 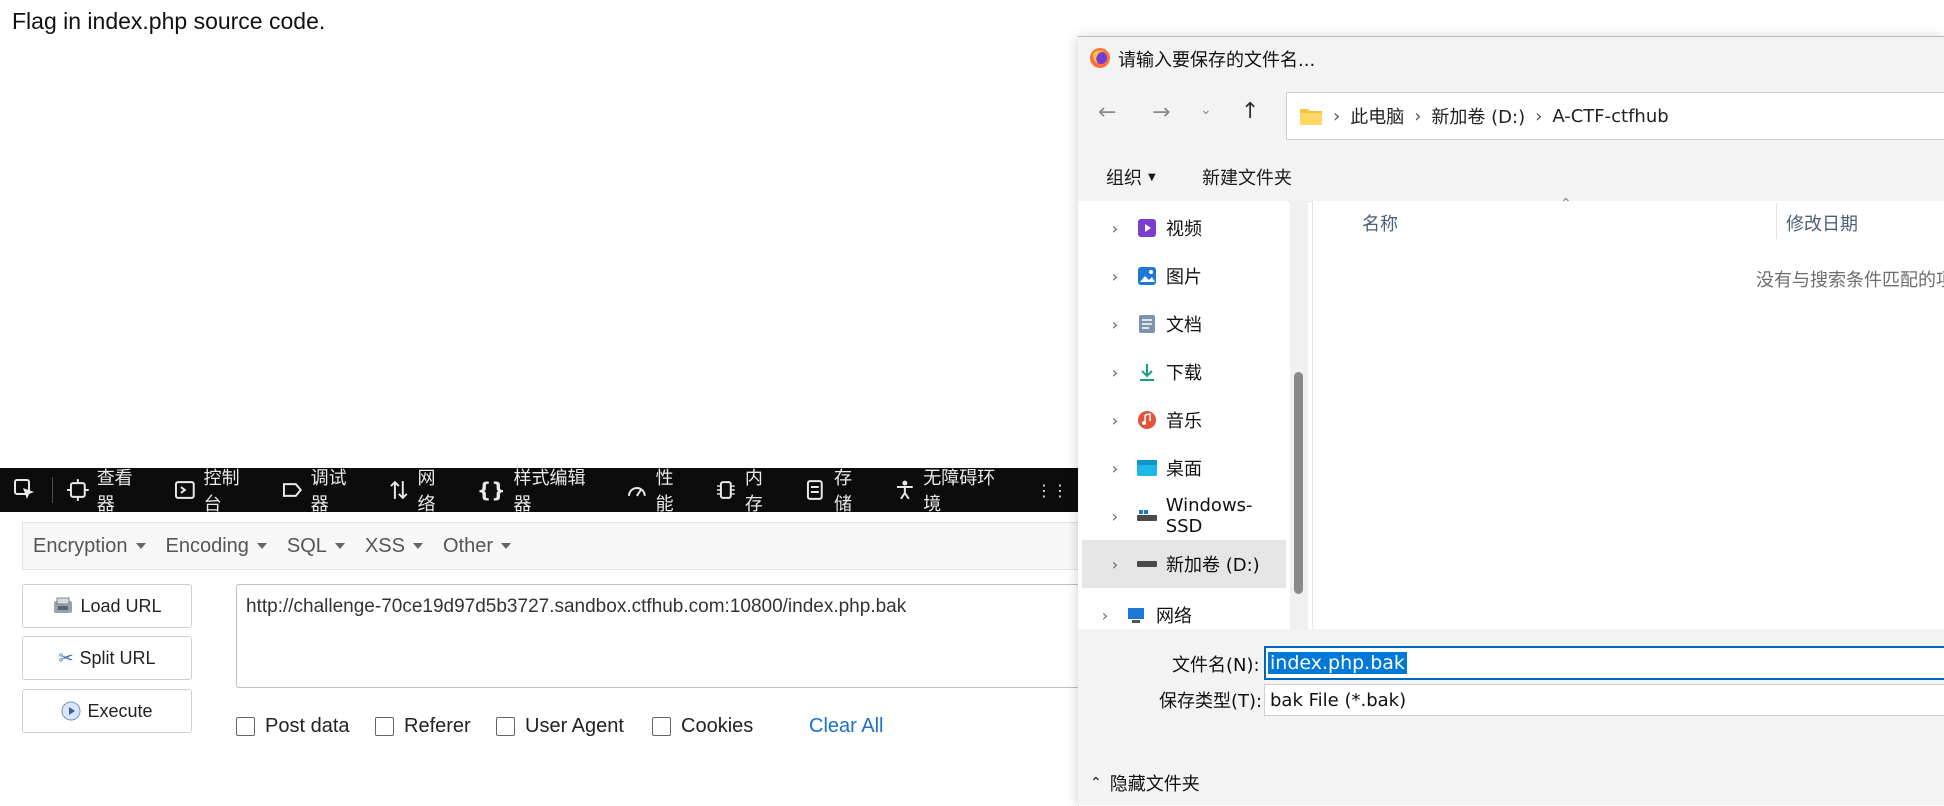 I want to click on breadcrumb-this-pc: 此电脑, so click(x=1377, y=116).